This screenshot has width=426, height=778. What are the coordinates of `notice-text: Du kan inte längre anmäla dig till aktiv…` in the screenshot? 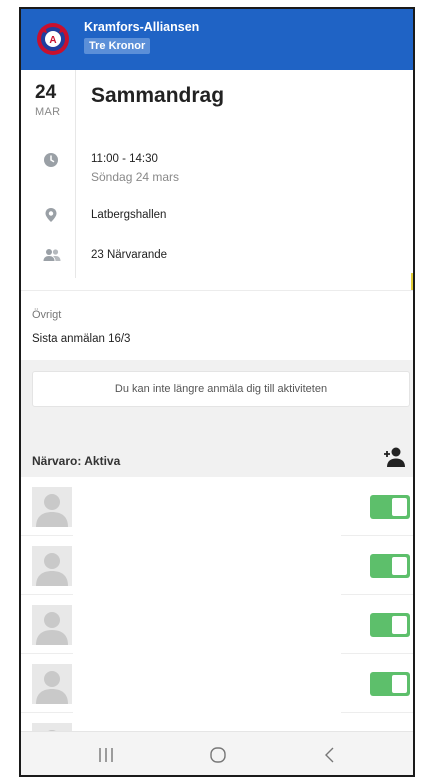 It's located at (221, 389).